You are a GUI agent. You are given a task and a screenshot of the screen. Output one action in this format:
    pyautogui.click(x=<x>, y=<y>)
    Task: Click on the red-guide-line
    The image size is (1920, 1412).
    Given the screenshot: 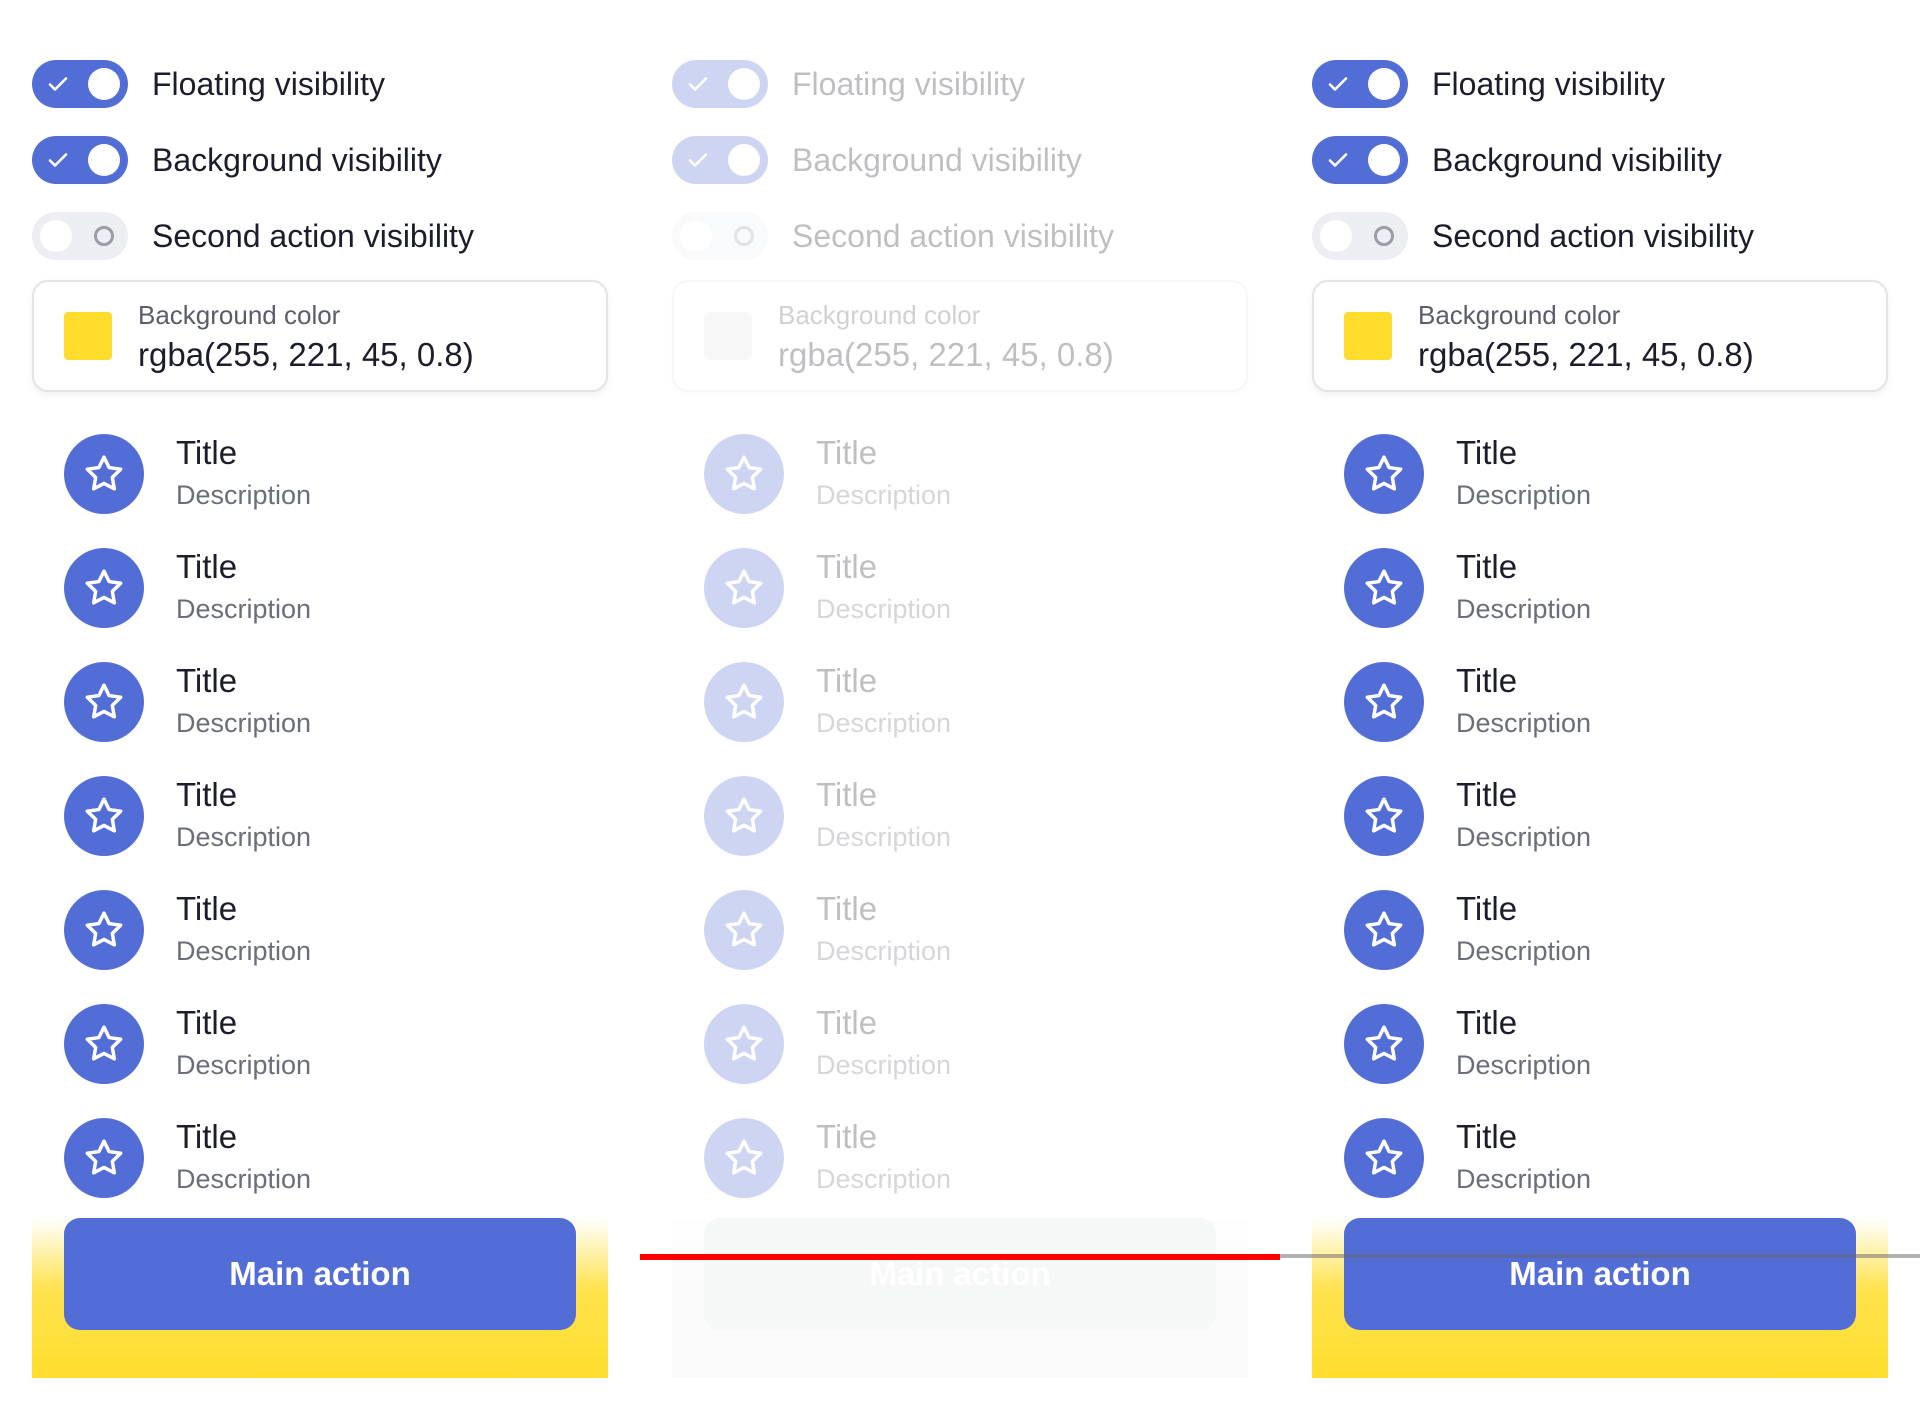 What is the action you would take?
    pyautogui.click(x=960, y=1257)
    